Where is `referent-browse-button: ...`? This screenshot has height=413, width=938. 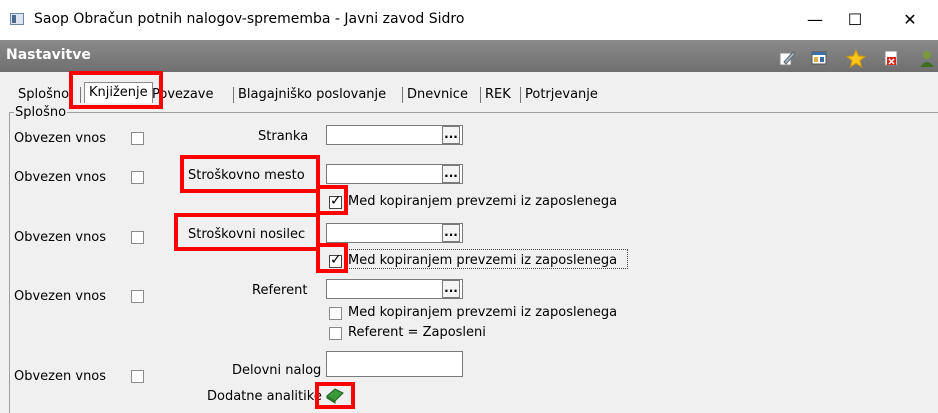
referent-browse-button: ... is located at coordinates (451, 289).